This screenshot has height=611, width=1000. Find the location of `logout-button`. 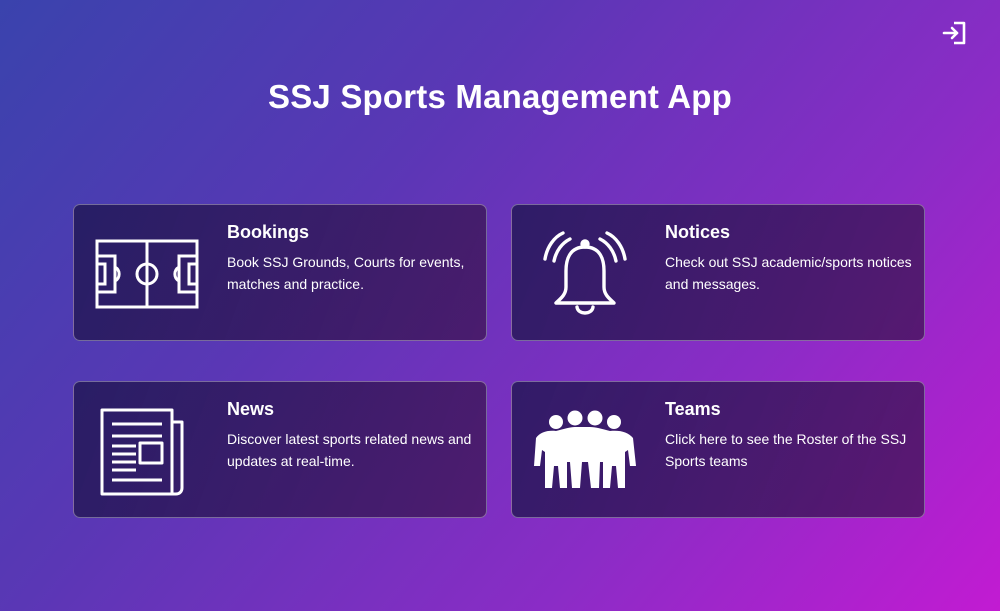

logout-button is located at coordinates (954, 33).